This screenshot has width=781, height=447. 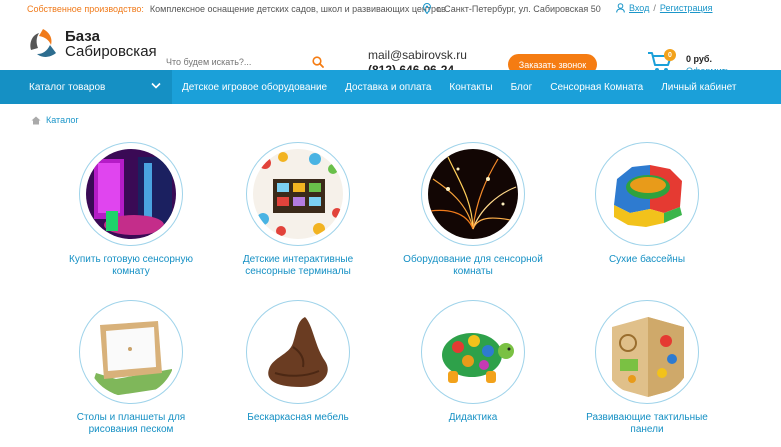 I want to click on address-text: г. Санкт-Петербург, ул. Сабировская 50, so click(x=519, y=8).